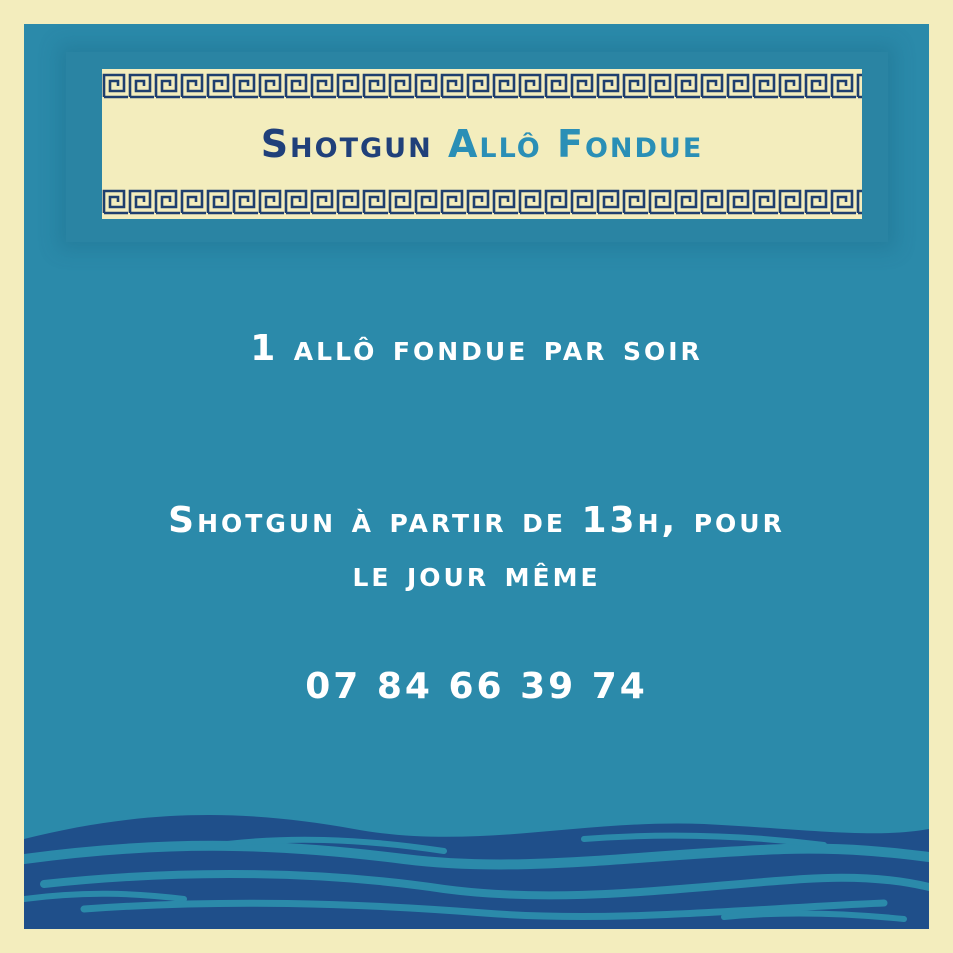 This screenshot has height=953, width=953. I want to click on same-day-text: le jour même, so click(476, 574).